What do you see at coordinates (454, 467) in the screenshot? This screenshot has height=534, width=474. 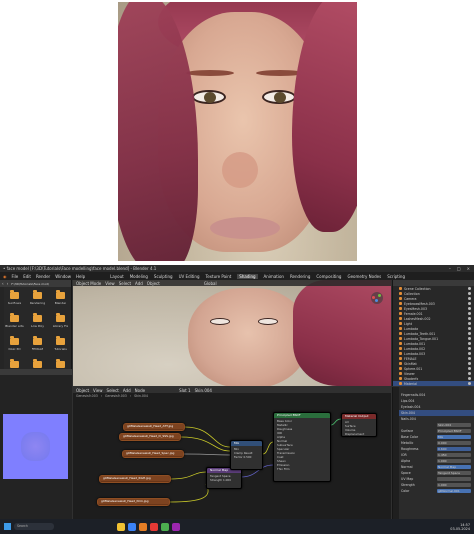 I see `property-value: Normal Map` at bounding box center [454, 467].